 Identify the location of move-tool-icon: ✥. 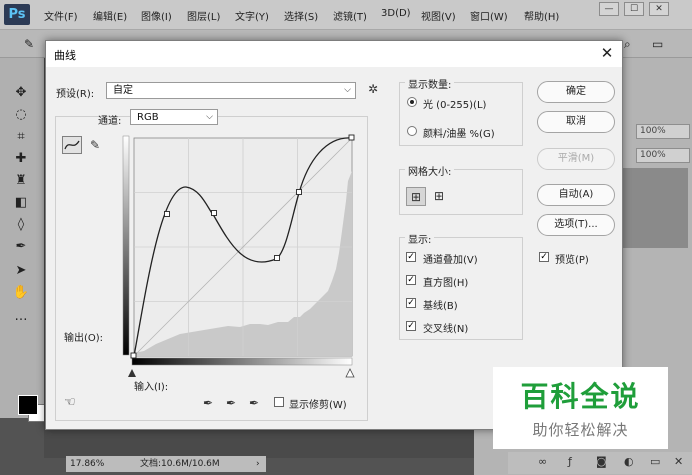
(21, 93).